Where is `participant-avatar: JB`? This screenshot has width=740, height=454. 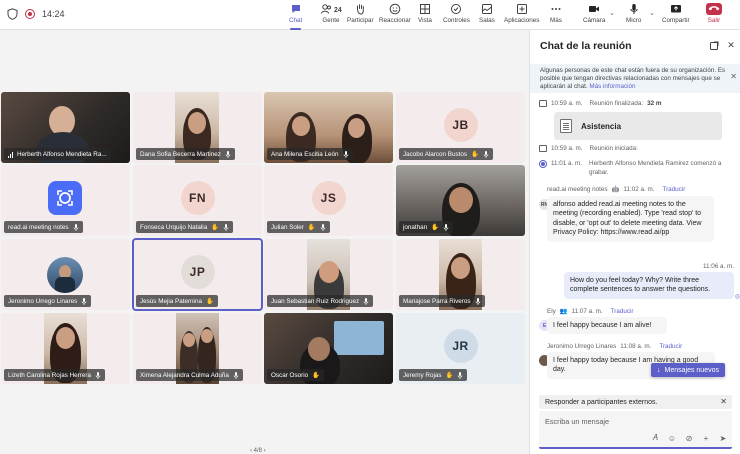 participant-avatar: JB is located at coordinates (460, 124).